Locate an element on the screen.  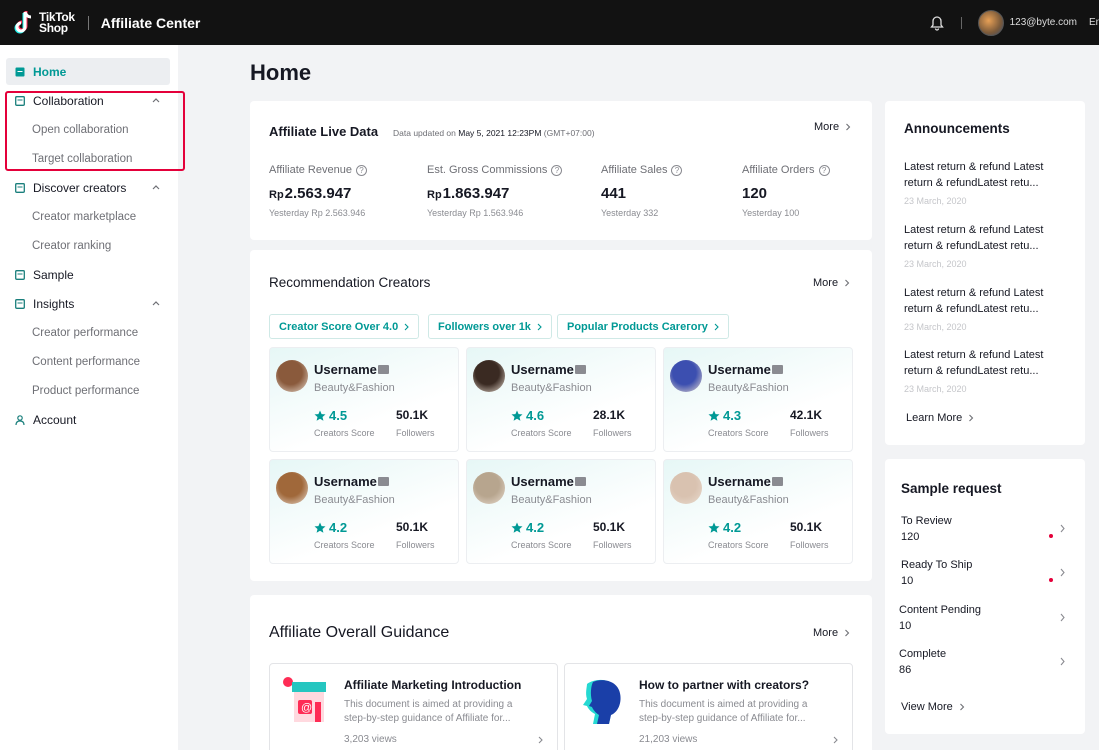
sidebar-item-creator-performance: Creator performance is located at coordinates (85, 333).